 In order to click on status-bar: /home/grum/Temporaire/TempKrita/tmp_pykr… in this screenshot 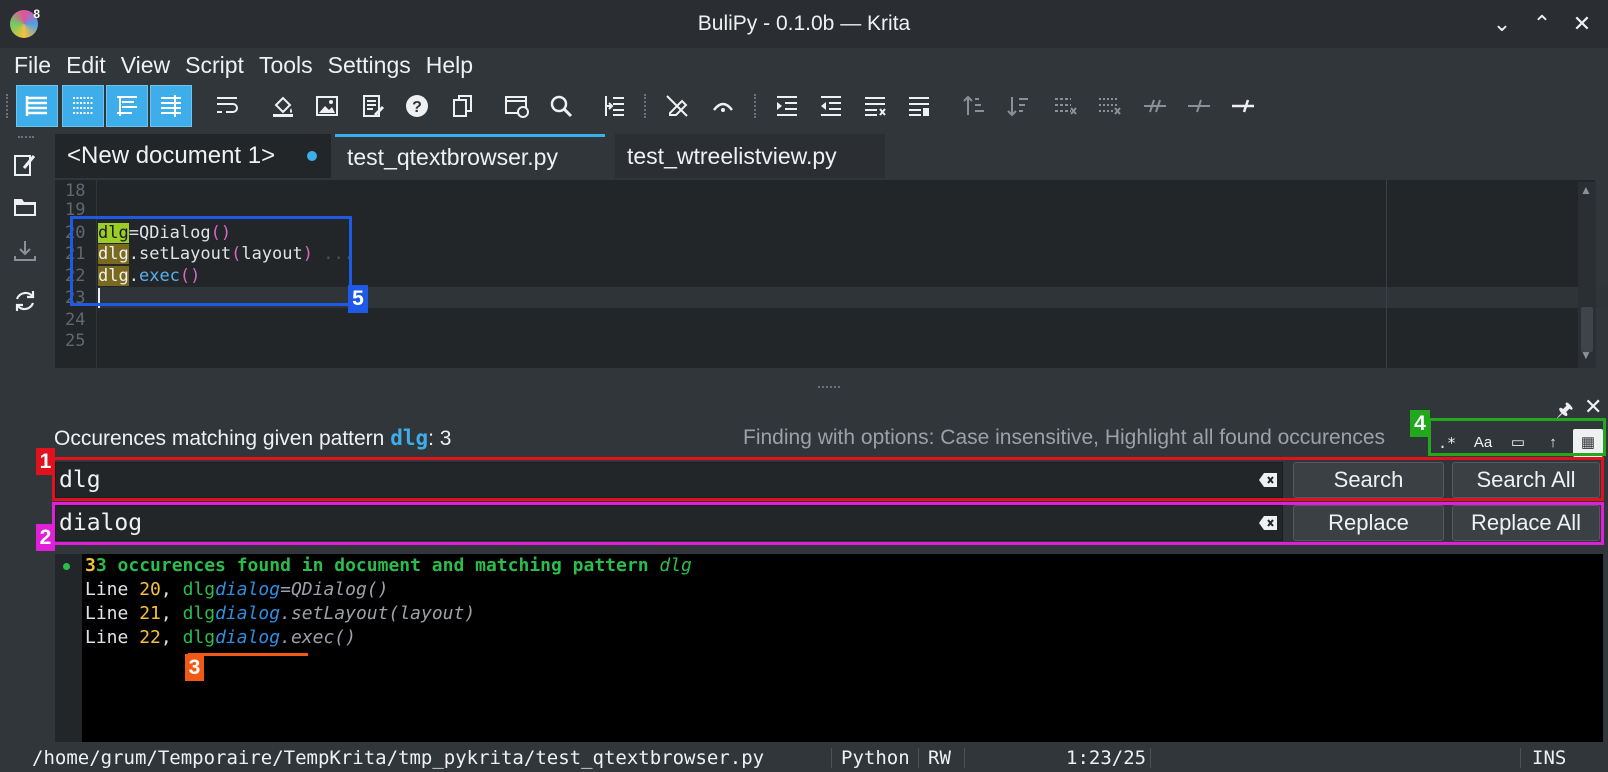, I will do `click(804, 758)`.